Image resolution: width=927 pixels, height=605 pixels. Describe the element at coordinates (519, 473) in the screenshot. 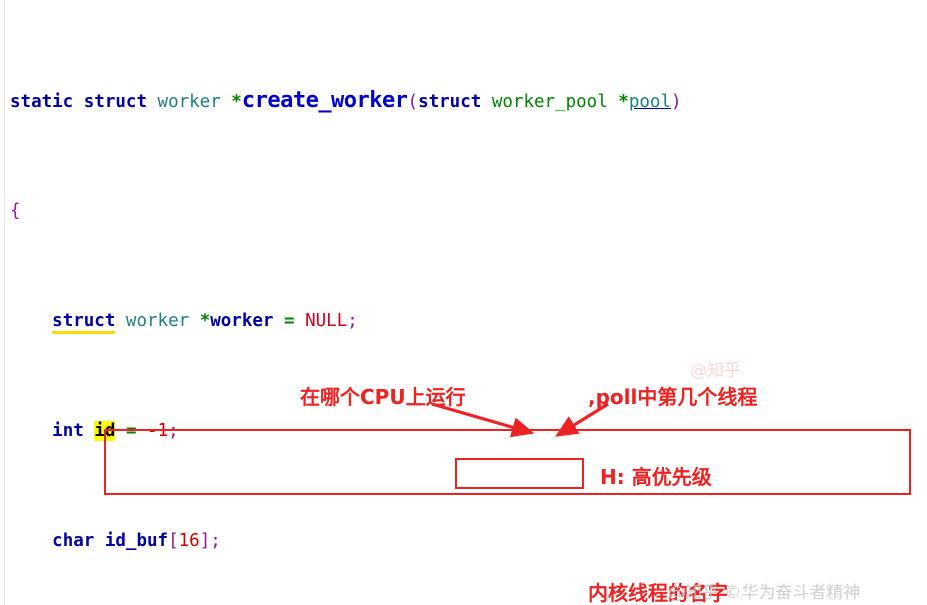

I see `ternary-highlight-box` at that location.